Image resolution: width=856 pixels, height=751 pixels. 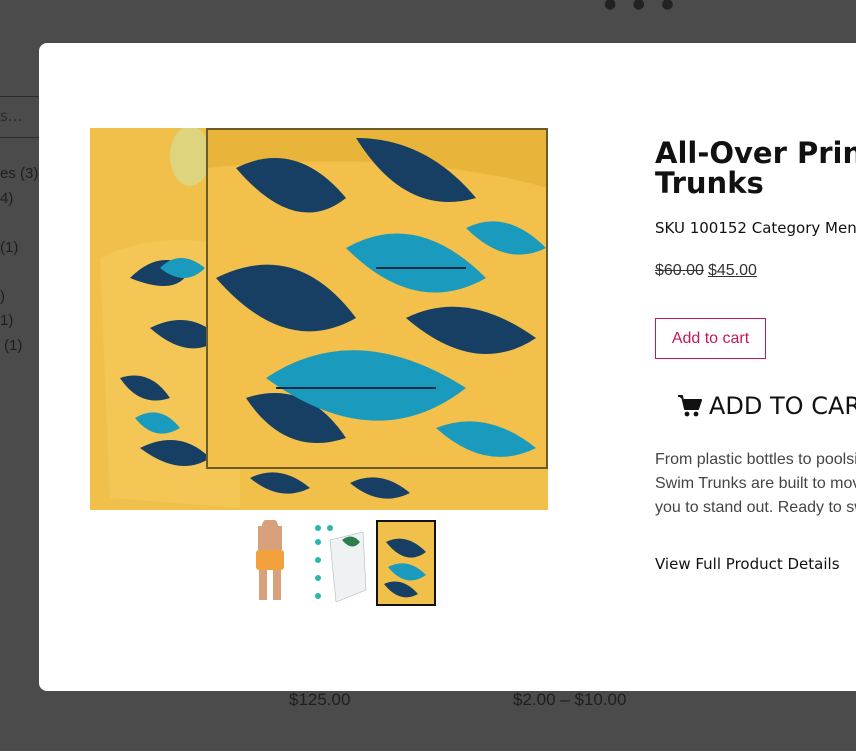 I want to click on category-count: ), so click(x=2, y=296).